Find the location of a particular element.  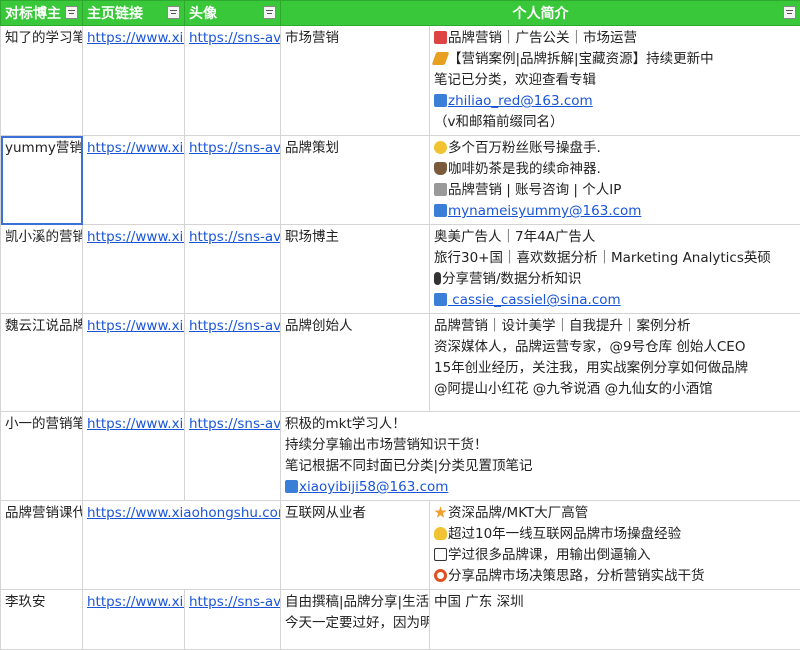

book-icon is located at coordinates (440, 37).